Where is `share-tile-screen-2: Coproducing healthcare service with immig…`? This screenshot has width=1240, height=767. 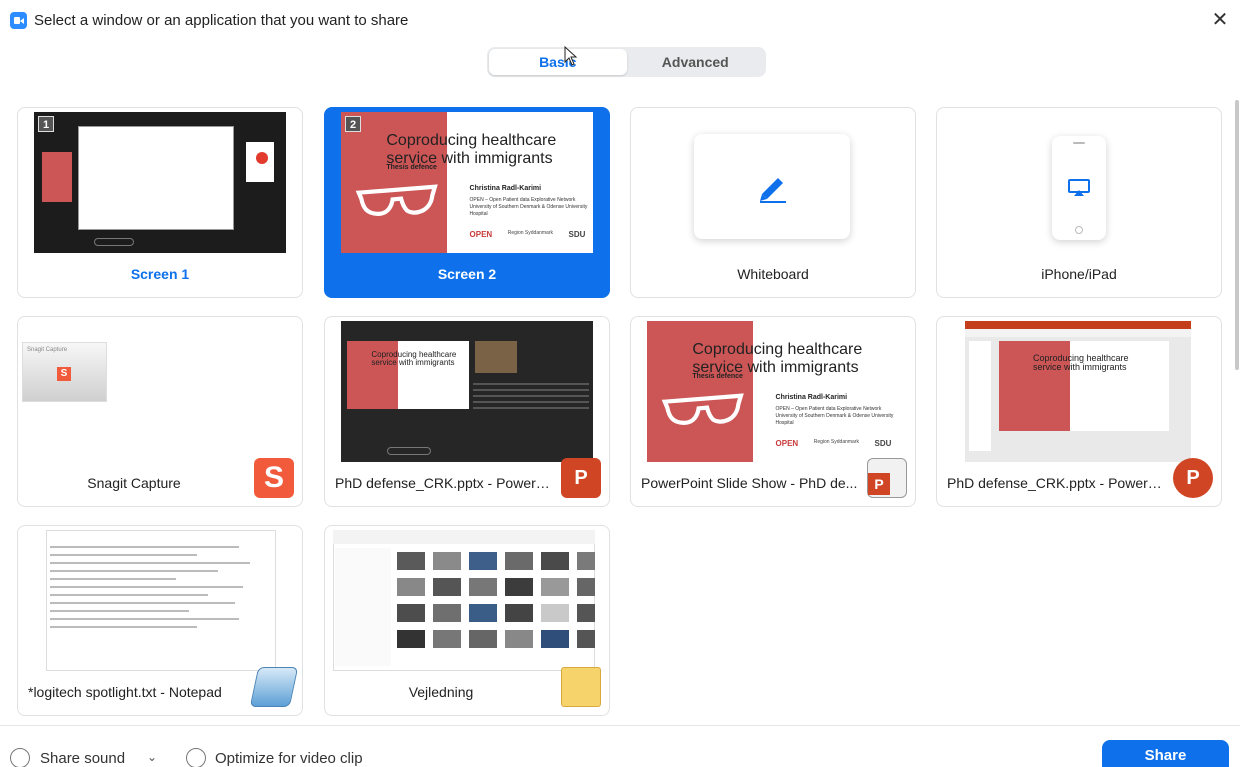
share-tile-screen-2: Coproducing healthcare service with immig… is located at coordinates (467, 202).